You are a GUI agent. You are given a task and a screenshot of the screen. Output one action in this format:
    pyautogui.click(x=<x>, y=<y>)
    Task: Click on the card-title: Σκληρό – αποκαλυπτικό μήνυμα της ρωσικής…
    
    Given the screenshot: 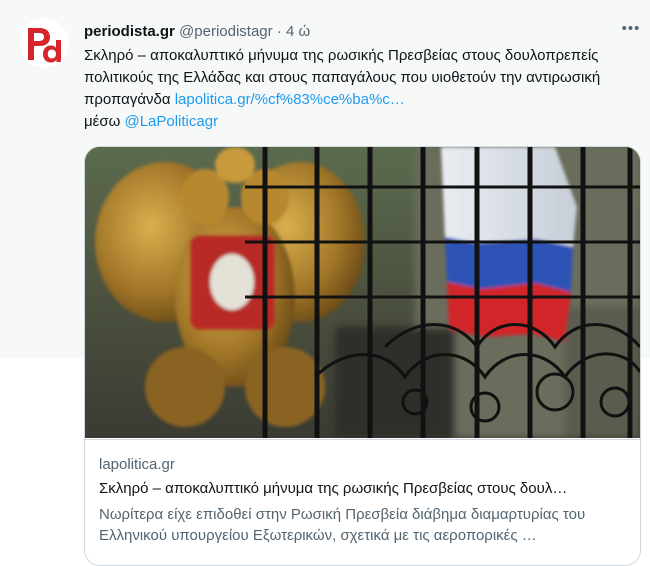 What is the action you would take?
    pyautogui.click(x=361, y=488)
    